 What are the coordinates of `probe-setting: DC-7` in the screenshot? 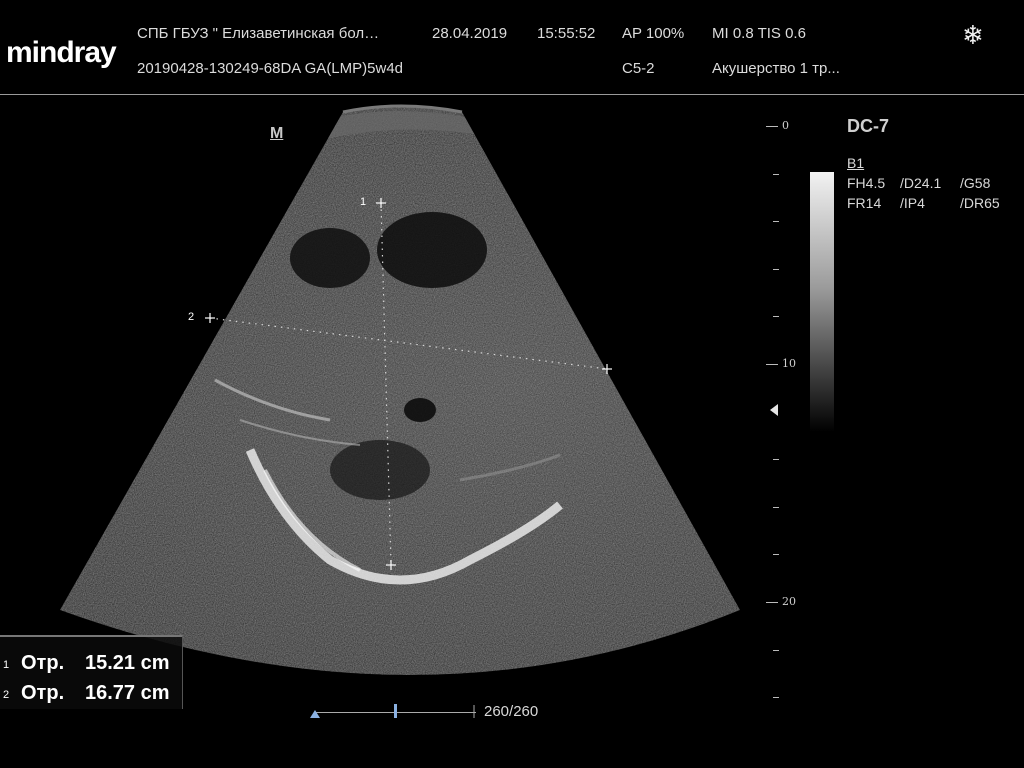 It's located at (868, 126).